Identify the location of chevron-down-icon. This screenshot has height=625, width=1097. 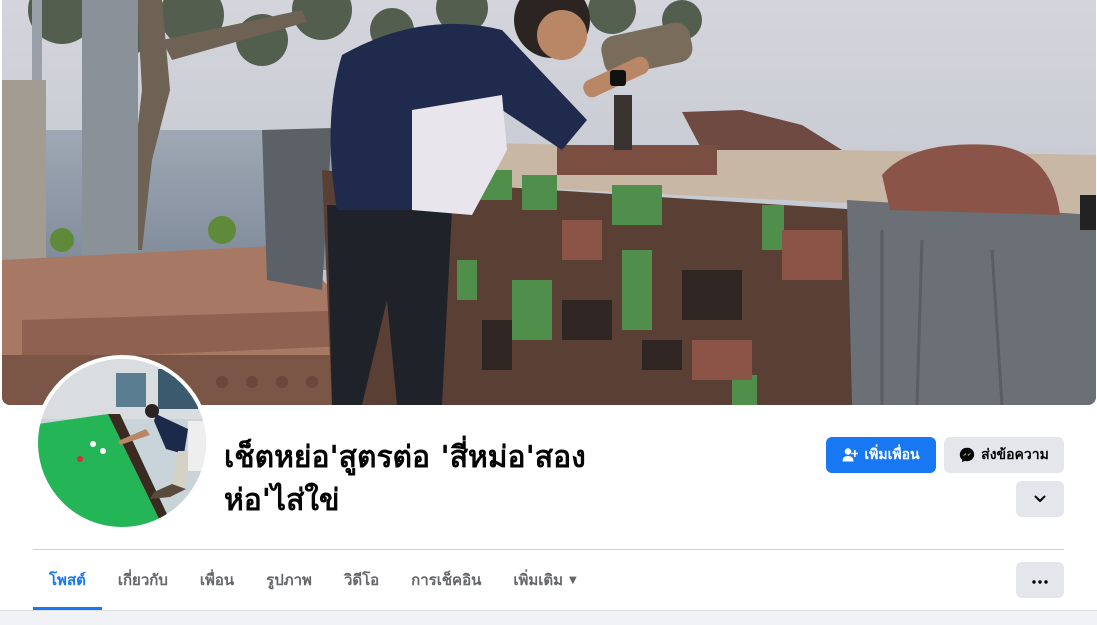
(1040, 499).